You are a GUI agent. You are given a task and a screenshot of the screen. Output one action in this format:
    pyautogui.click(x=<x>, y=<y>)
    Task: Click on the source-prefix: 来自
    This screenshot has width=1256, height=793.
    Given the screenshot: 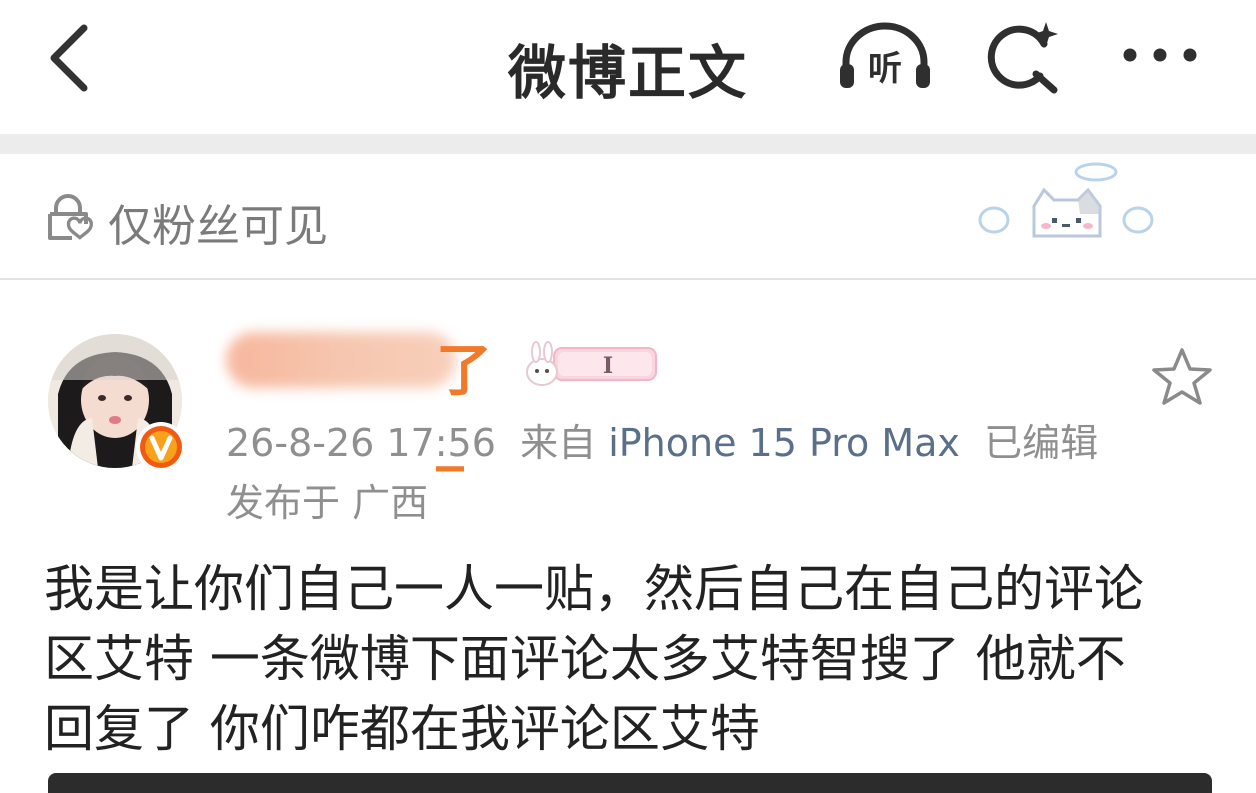 What is the action you would take?
    pyautogui.click(x=558, y=443)
    